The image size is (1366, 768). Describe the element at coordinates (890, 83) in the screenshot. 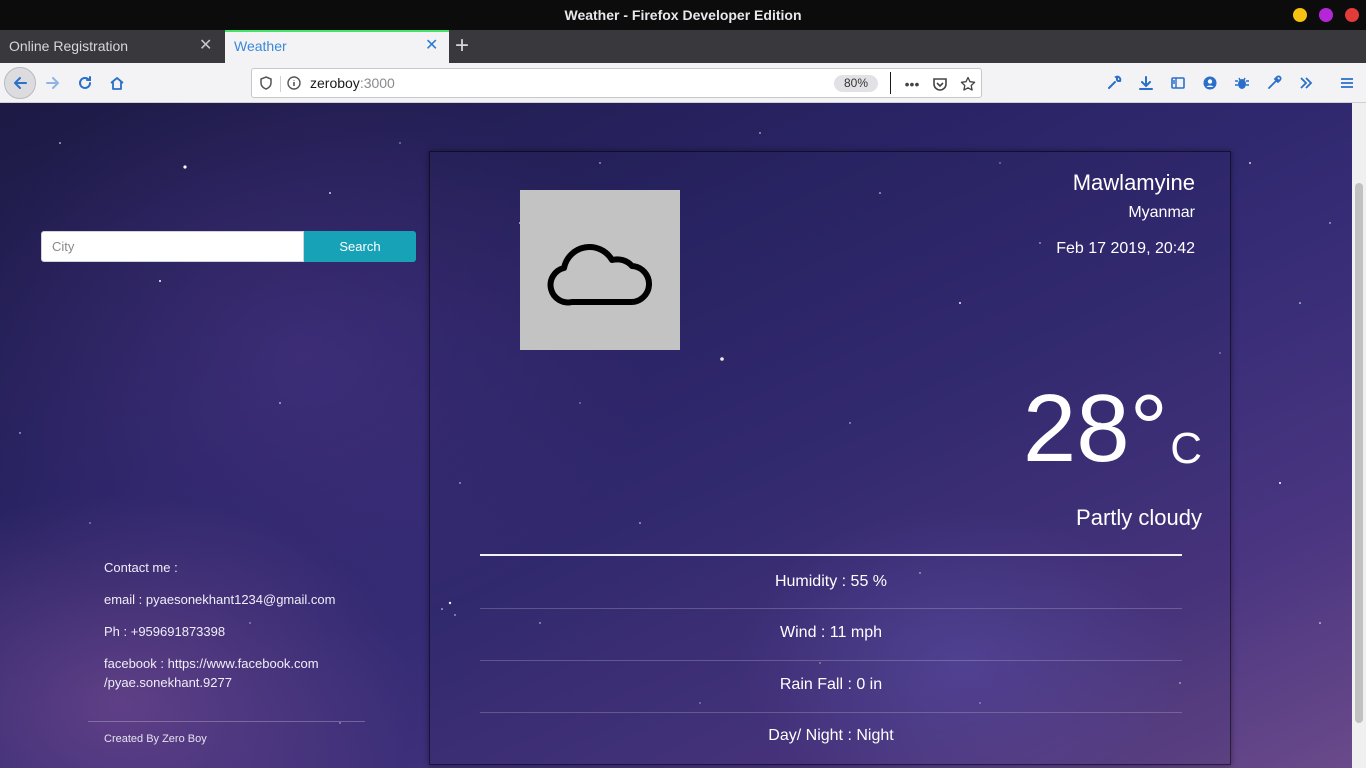

I see `url-bar-divider` at that location.